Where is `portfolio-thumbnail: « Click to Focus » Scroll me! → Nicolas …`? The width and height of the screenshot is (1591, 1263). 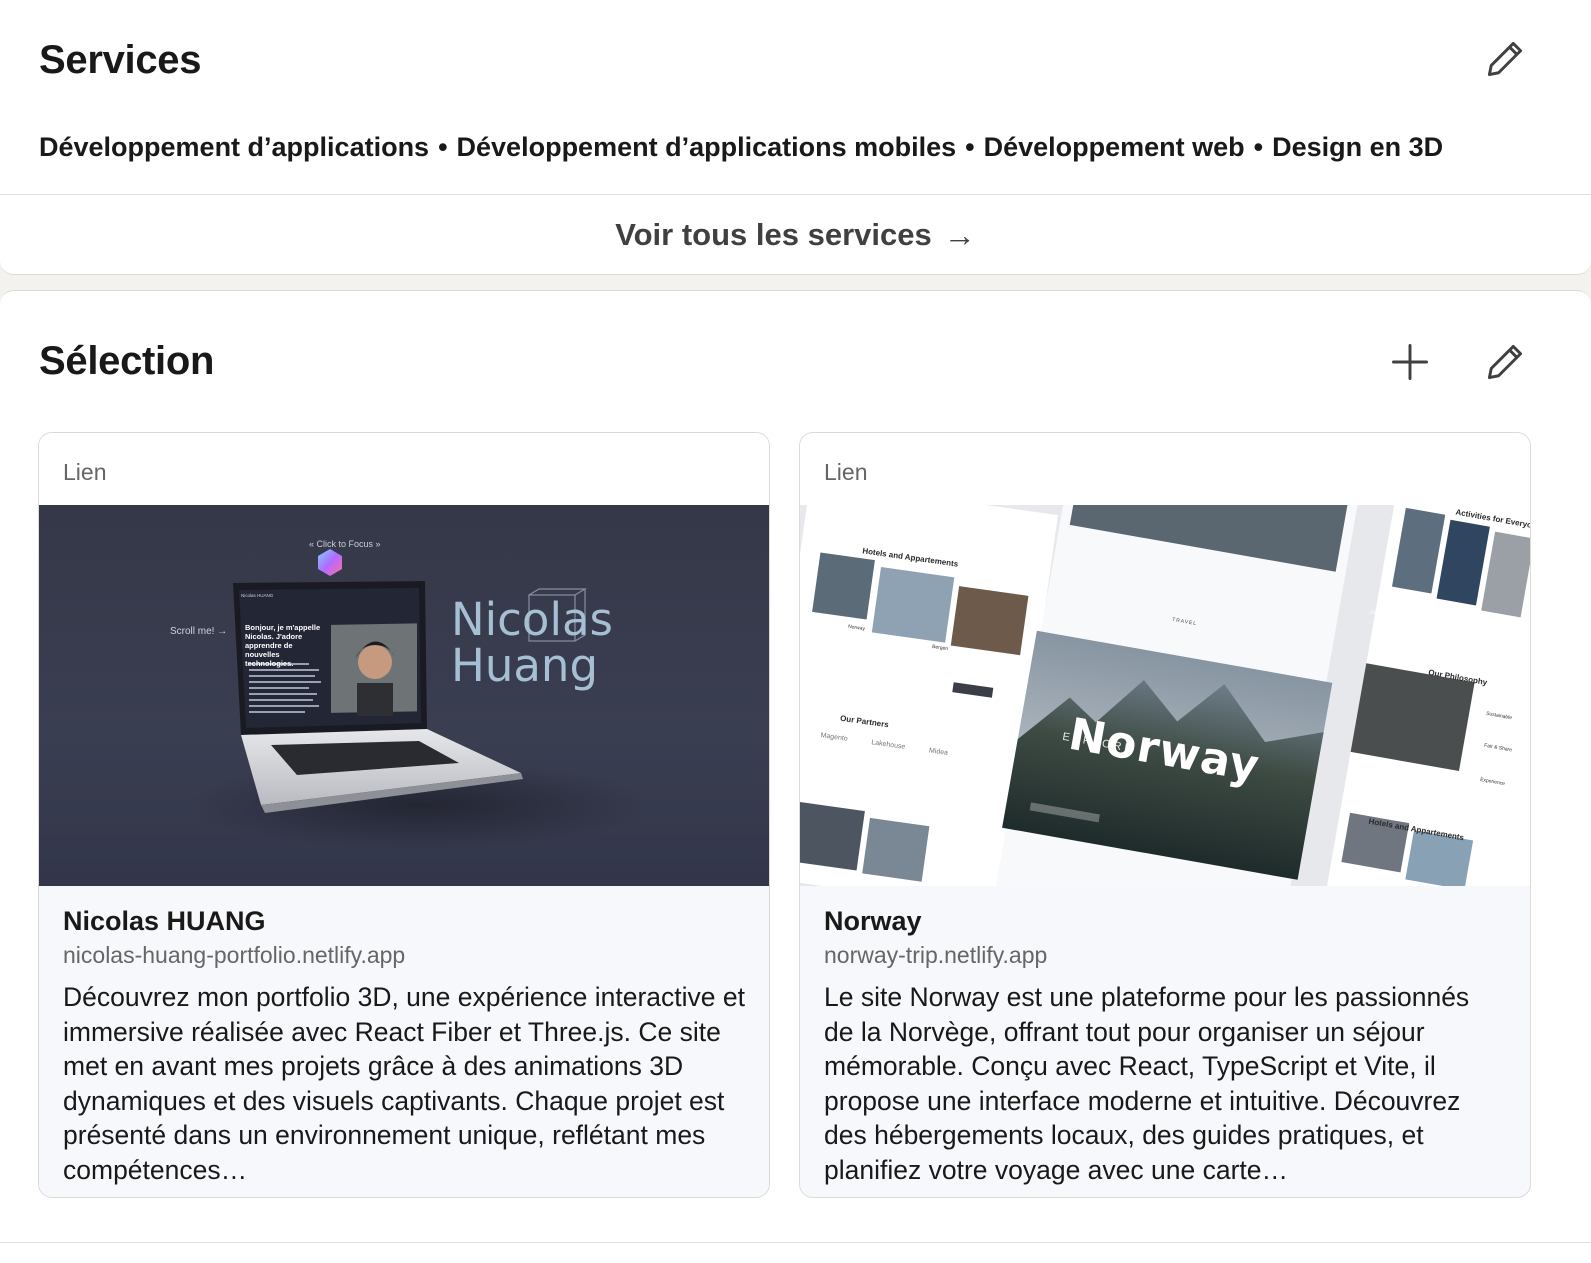
portfolio-thumbnail: « Click to Focus » Scroll me! → Nicolas … is located at coordinates (404, 695).